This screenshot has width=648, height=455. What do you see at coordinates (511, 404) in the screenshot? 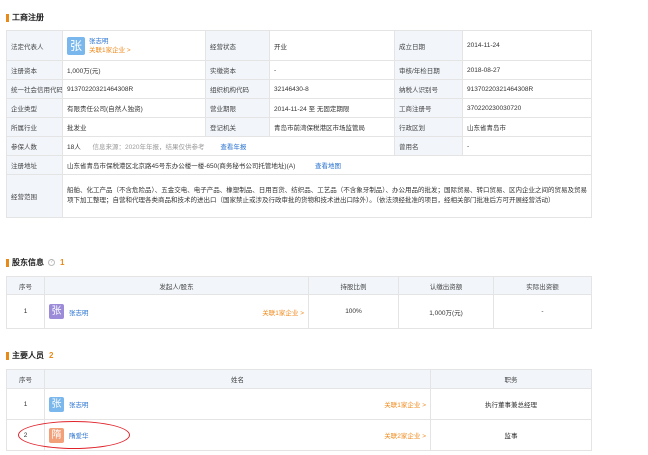
I see `member-role: 执行董事兼总经理` at bounding box center [511, 404].